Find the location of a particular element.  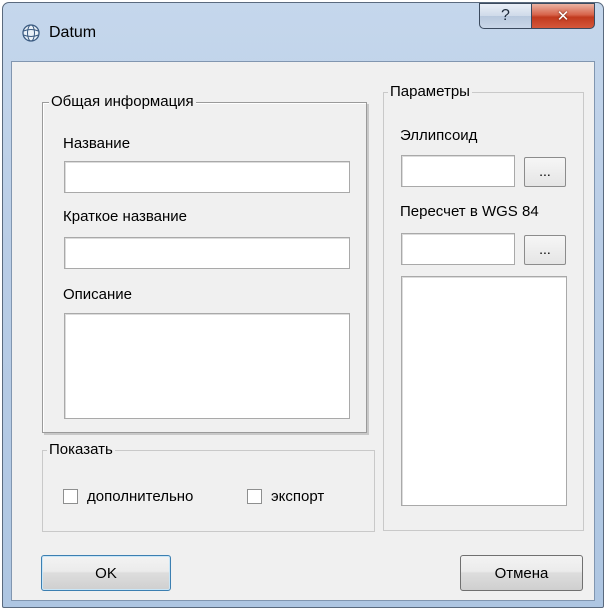

window-title: Datum is located at coordinates (73, 32).